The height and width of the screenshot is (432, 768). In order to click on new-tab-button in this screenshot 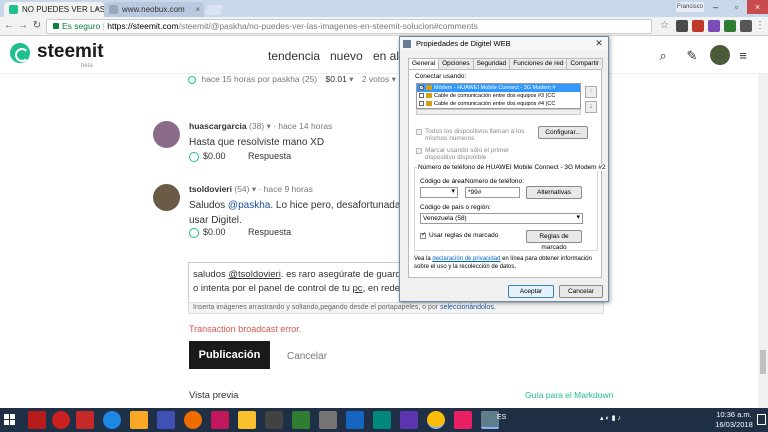, I will do `click(214, 10)`.